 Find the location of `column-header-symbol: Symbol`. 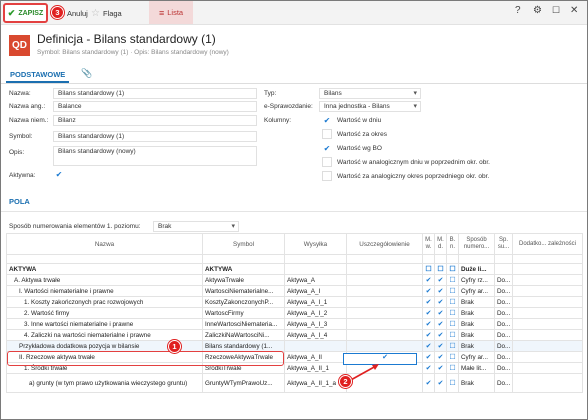

column-header-symbol: Symbol is located at coordinates (243, 244).